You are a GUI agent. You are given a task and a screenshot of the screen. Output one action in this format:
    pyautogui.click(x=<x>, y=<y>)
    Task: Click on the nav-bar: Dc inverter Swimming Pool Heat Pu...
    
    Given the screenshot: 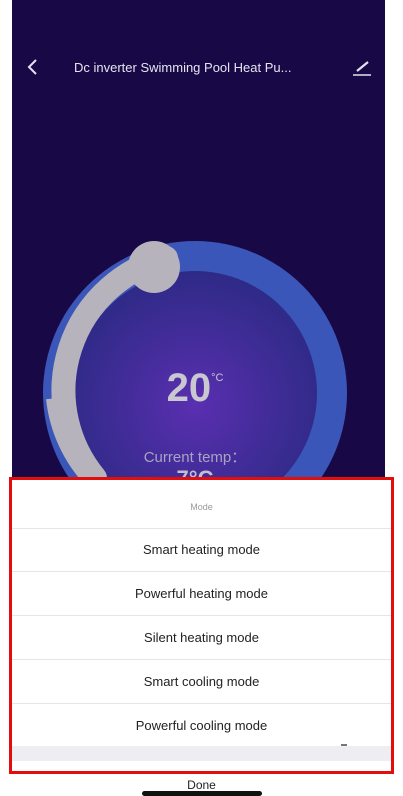 What is the action you would take?
    pyautogui.click(x=198, y=65)
    